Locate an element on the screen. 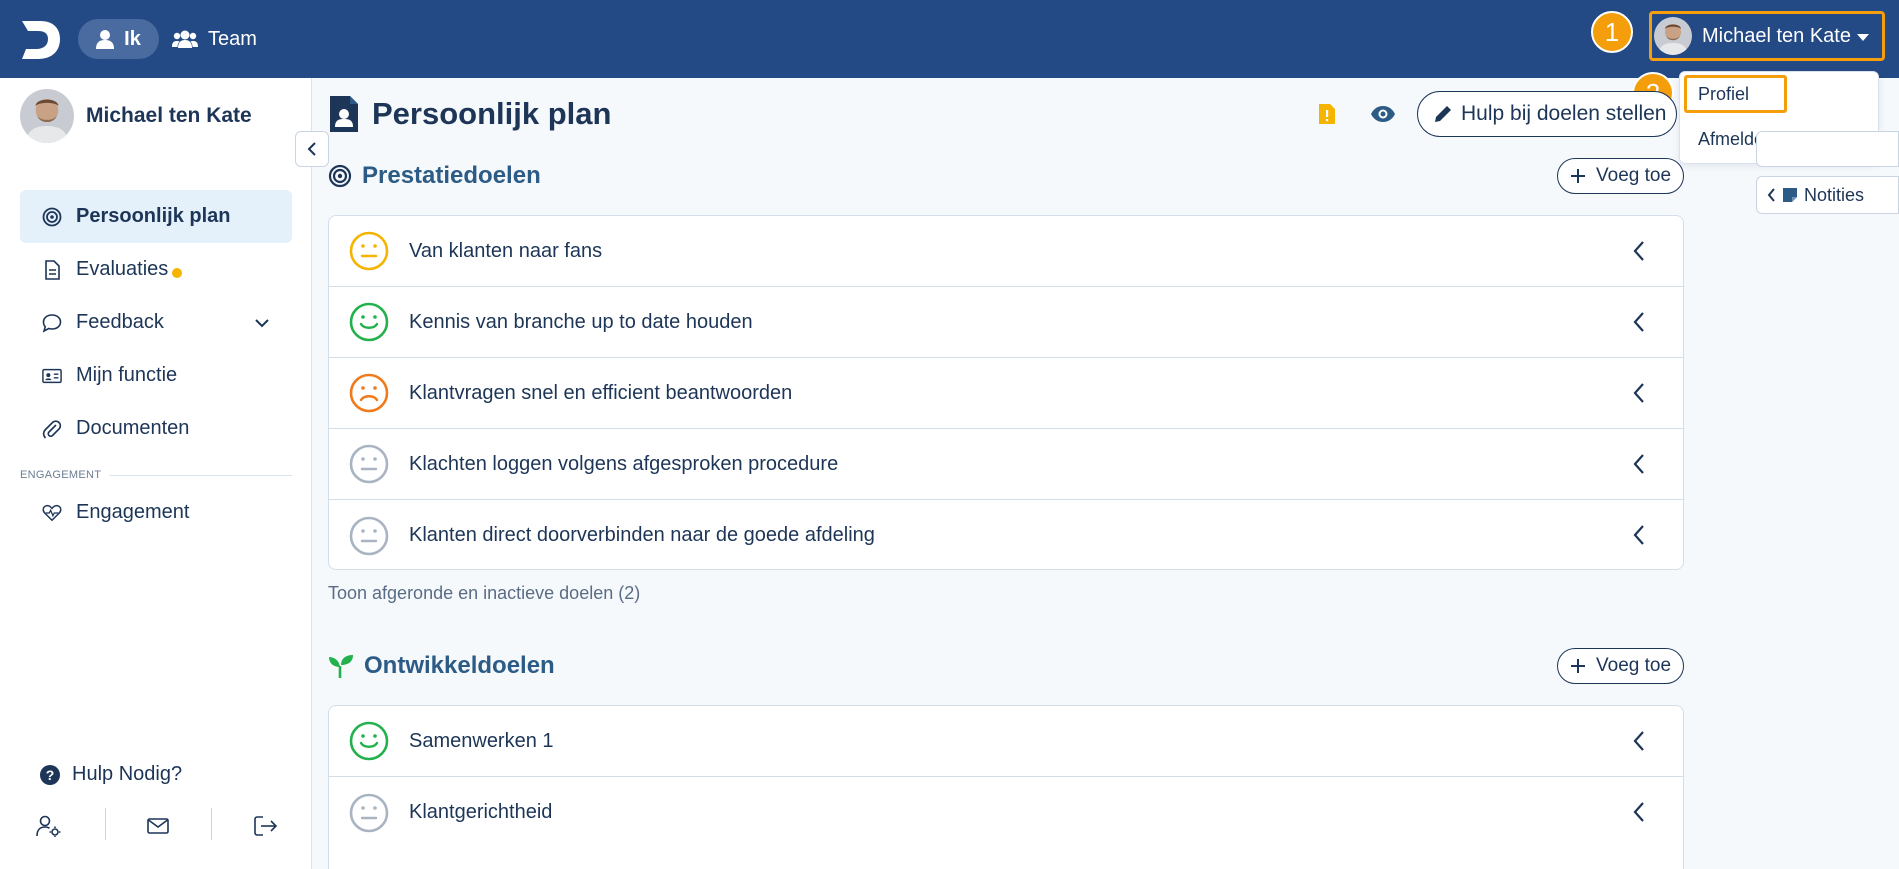 Image resolution: width=1899 pixels, height=869 pixels. team-tab: Team is located at coordinates (214, 39).